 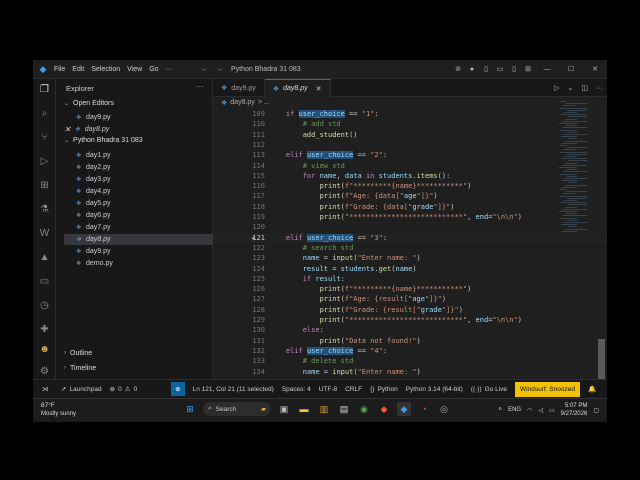 I want to click on language-mode: {} Python, so click(x=384, y=389).